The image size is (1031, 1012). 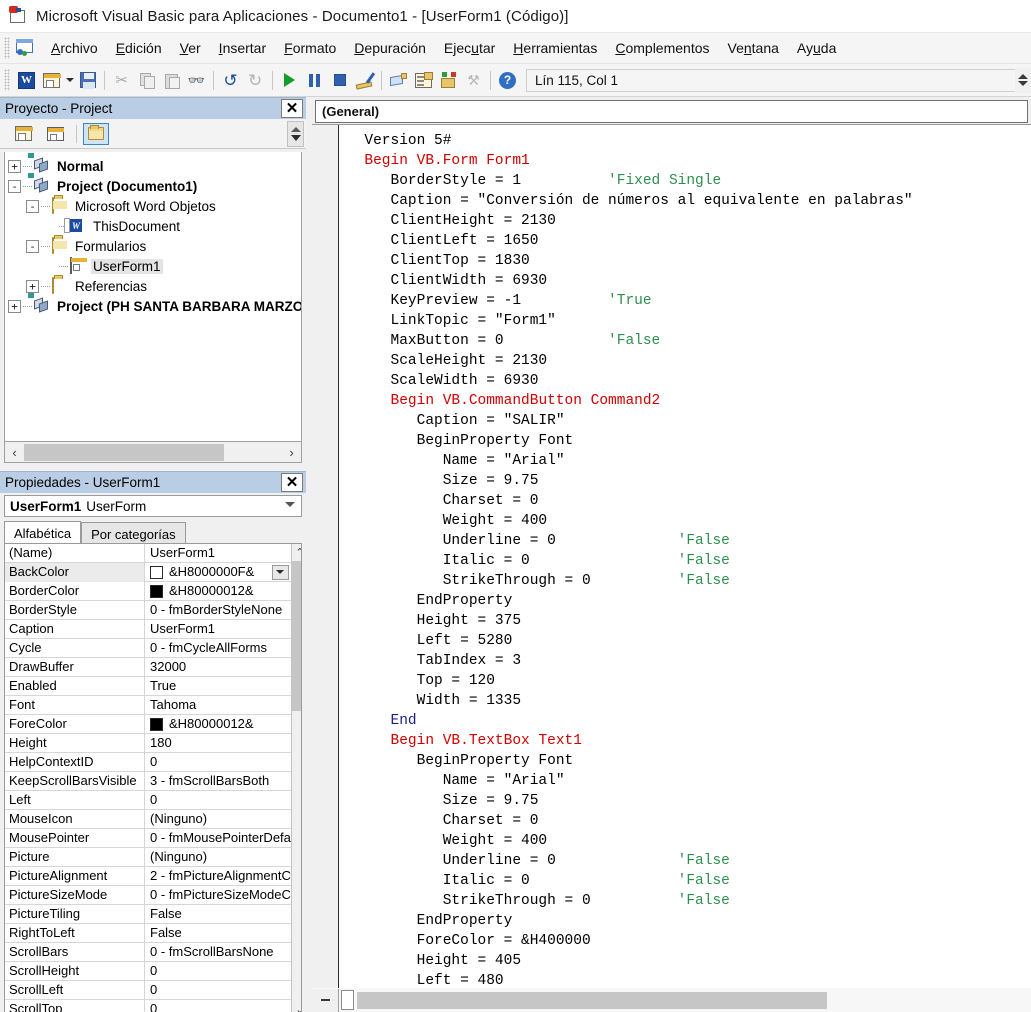 I want to click on menu-item-ejecutar: Ejecutar, so click(x=469, y=48).